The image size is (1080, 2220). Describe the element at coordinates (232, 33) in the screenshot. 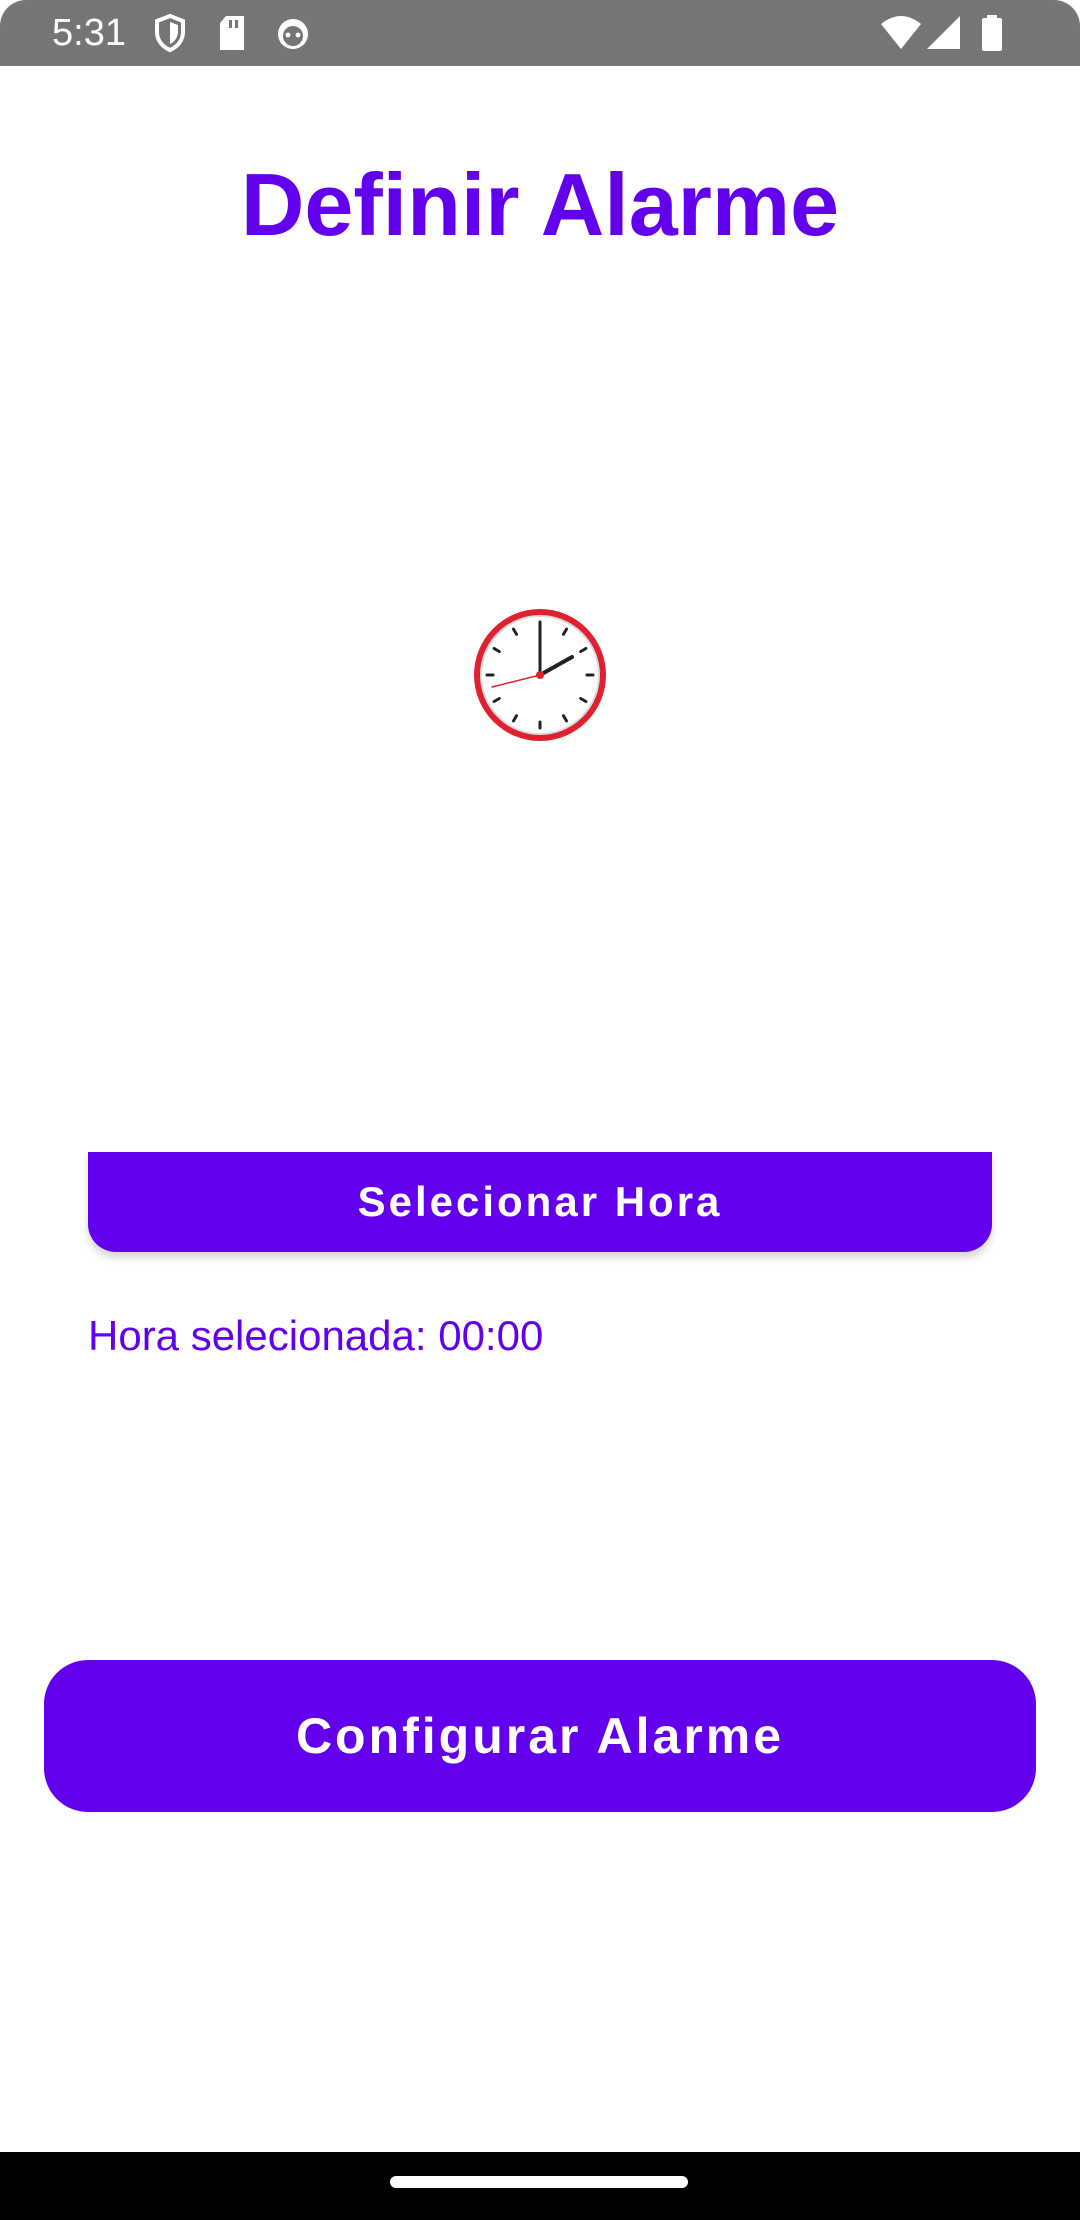

I see `sd-card-icon` at that location.